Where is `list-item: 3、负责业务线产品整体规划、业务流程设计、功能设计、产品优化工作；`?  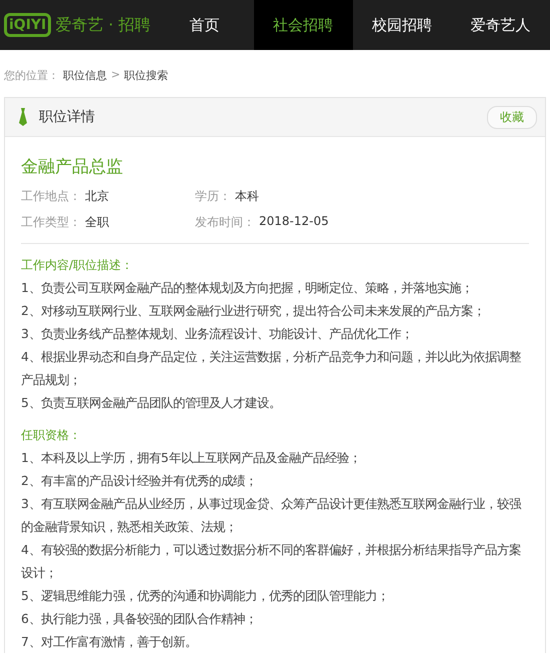
list-item: 3、负责业务线产品整体规划、业务流程设计、功能设计、产品优化工作； is located at coordinates (217, 334).